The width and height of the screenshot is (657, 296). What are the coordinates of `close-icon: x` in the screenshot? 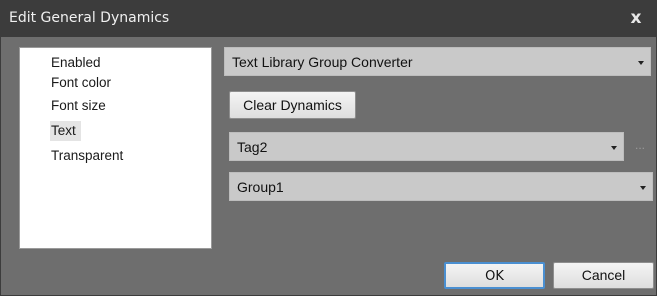 It's located at (636, 18).